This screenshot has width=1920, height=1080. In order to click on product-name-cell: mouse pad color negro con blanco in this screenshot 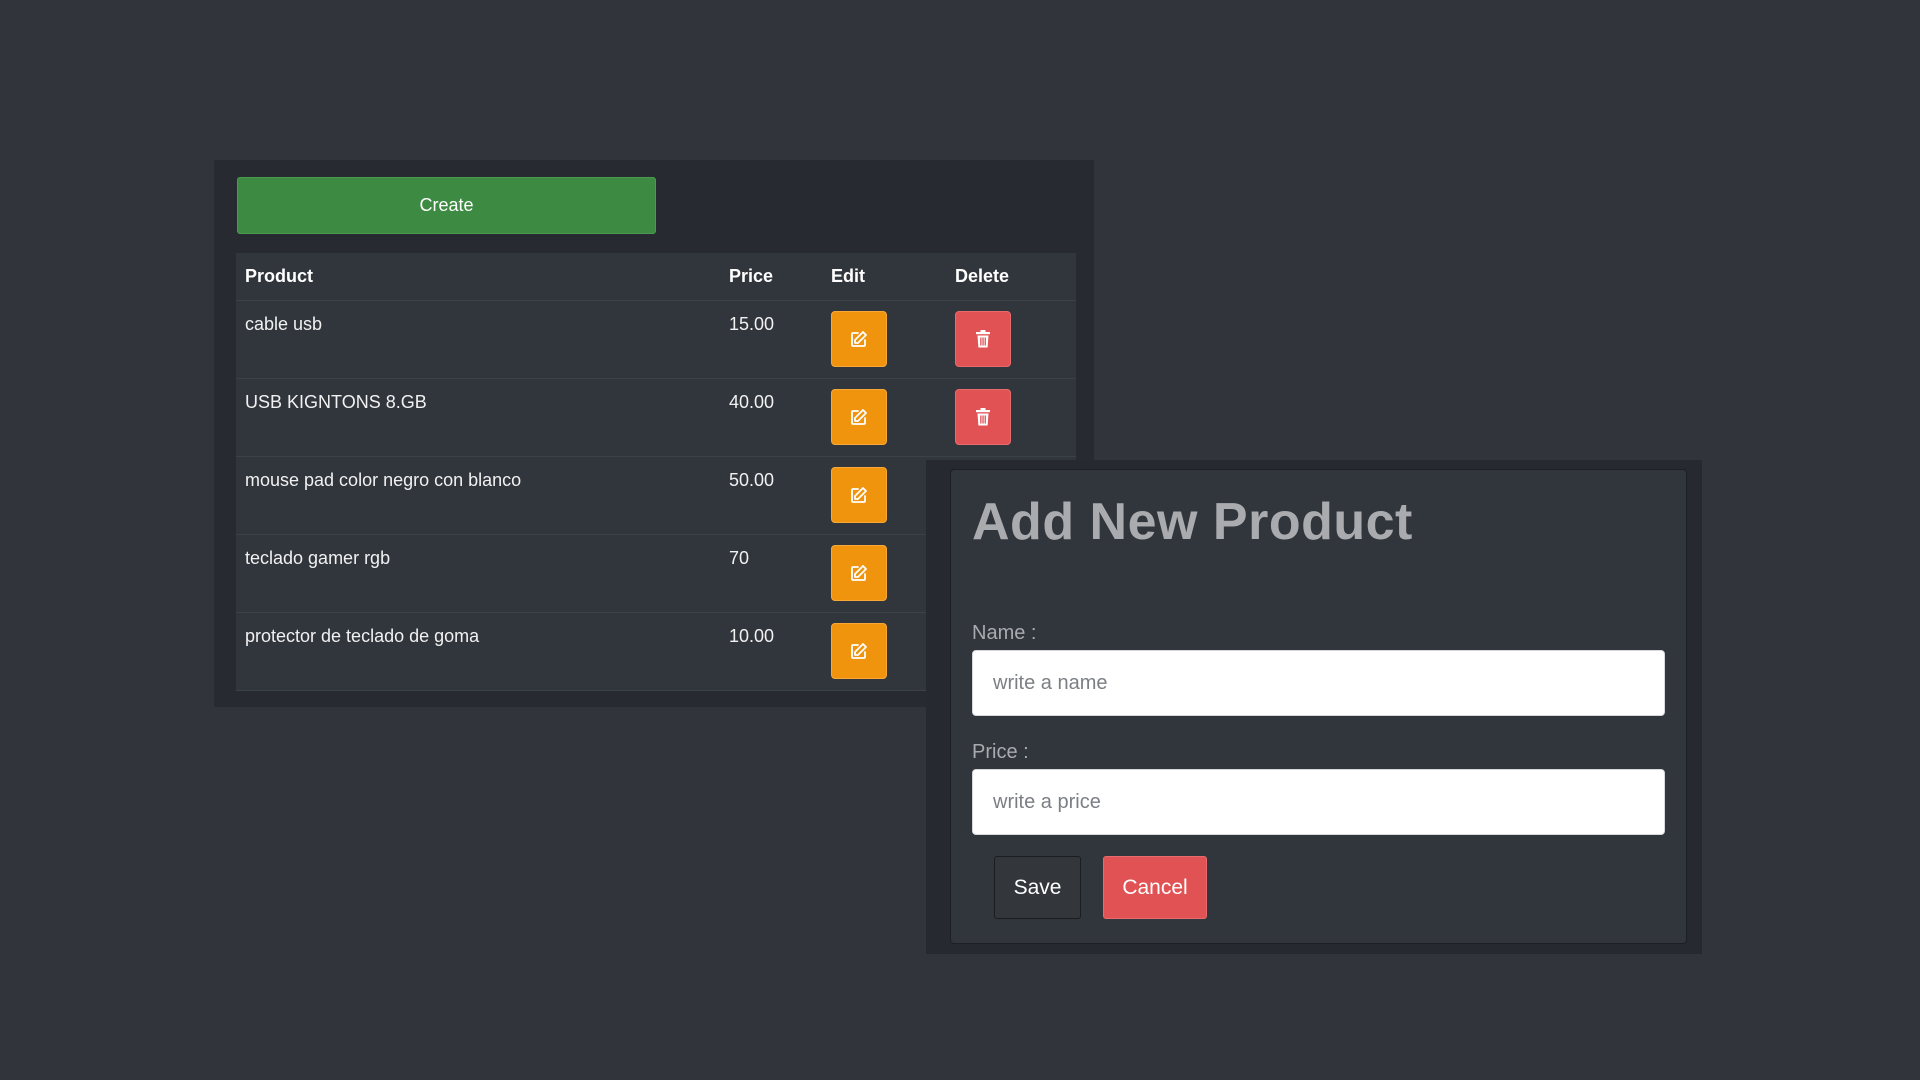, I will do `click(383, 480)`.